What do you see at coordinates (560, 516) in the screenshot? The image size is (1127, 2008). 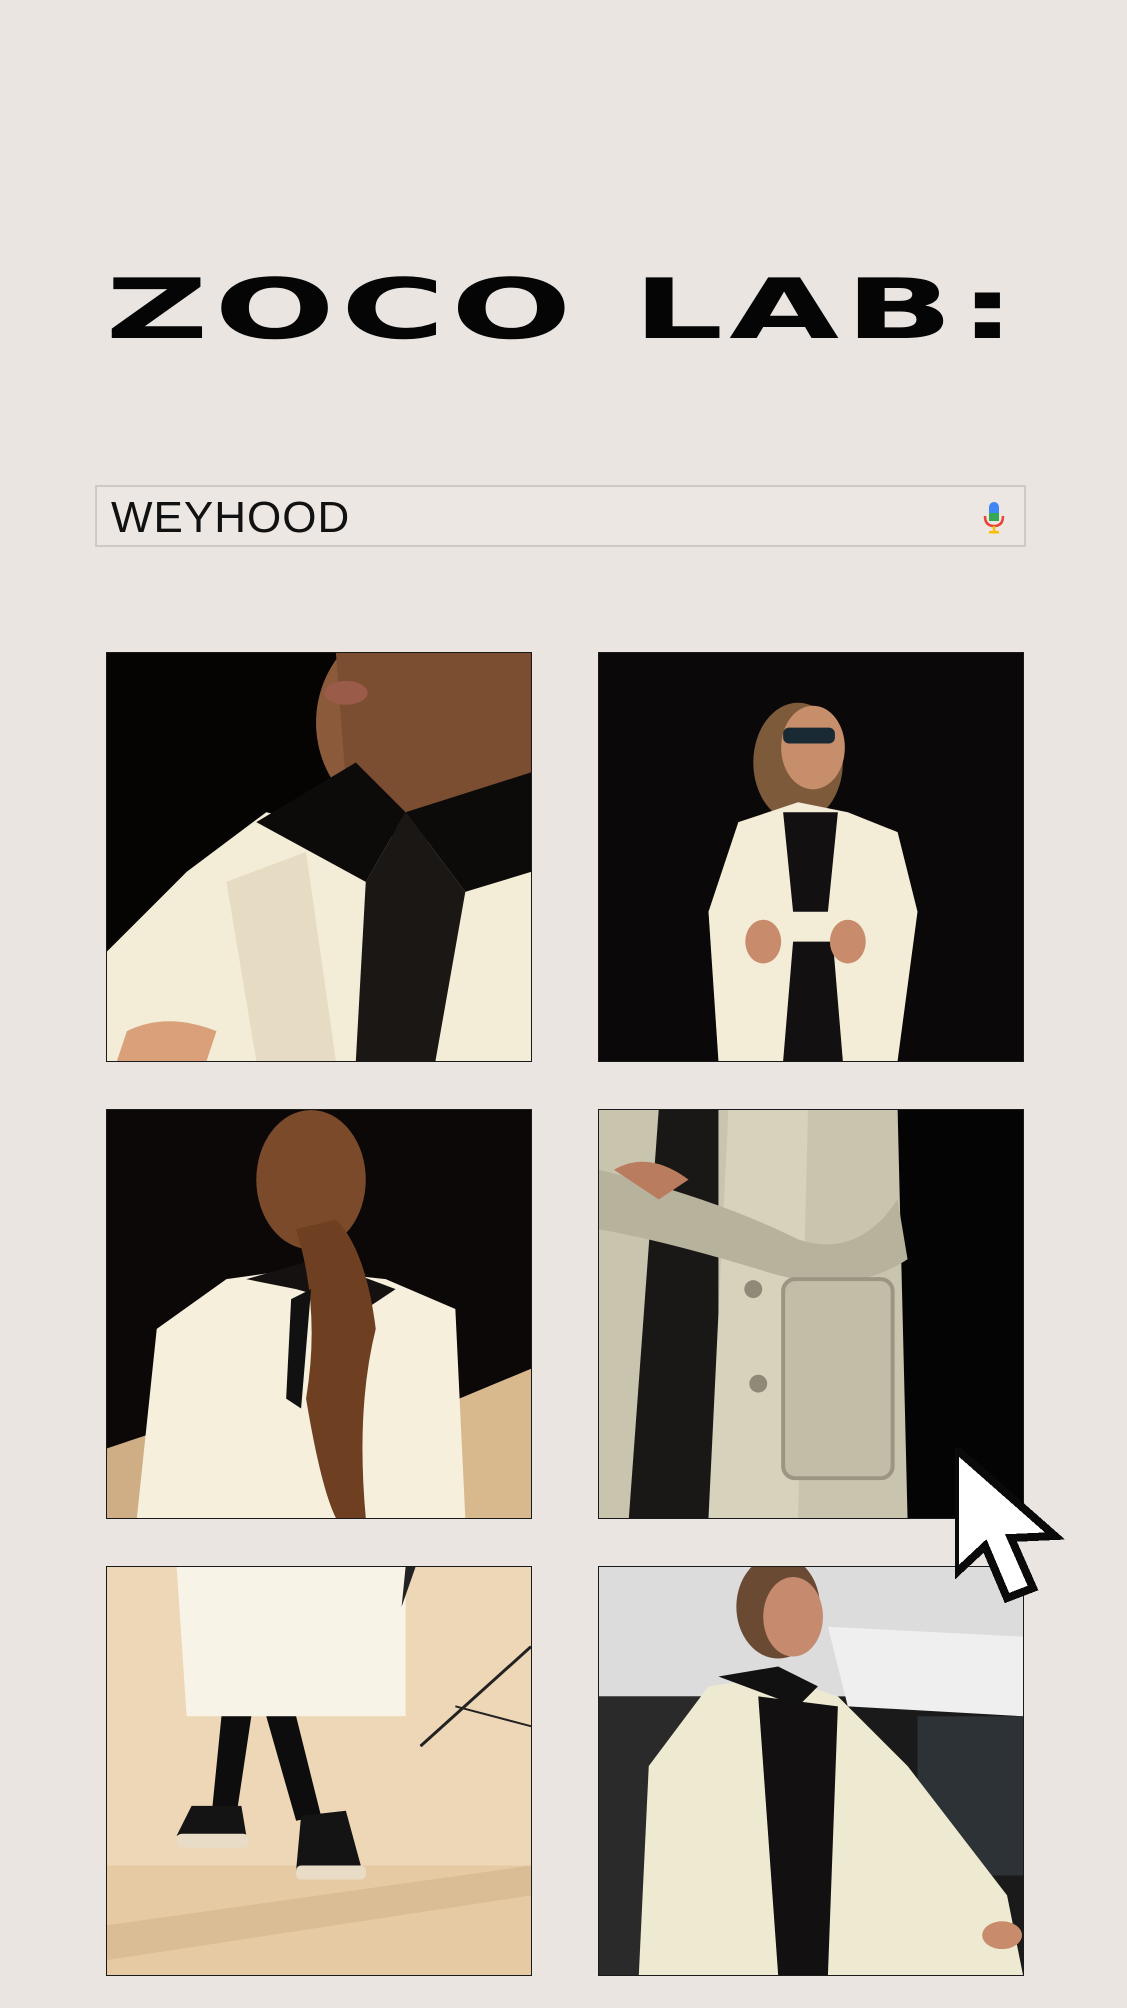 I see `search-bar: WEYHOOD` at bounding box center [560, 516].